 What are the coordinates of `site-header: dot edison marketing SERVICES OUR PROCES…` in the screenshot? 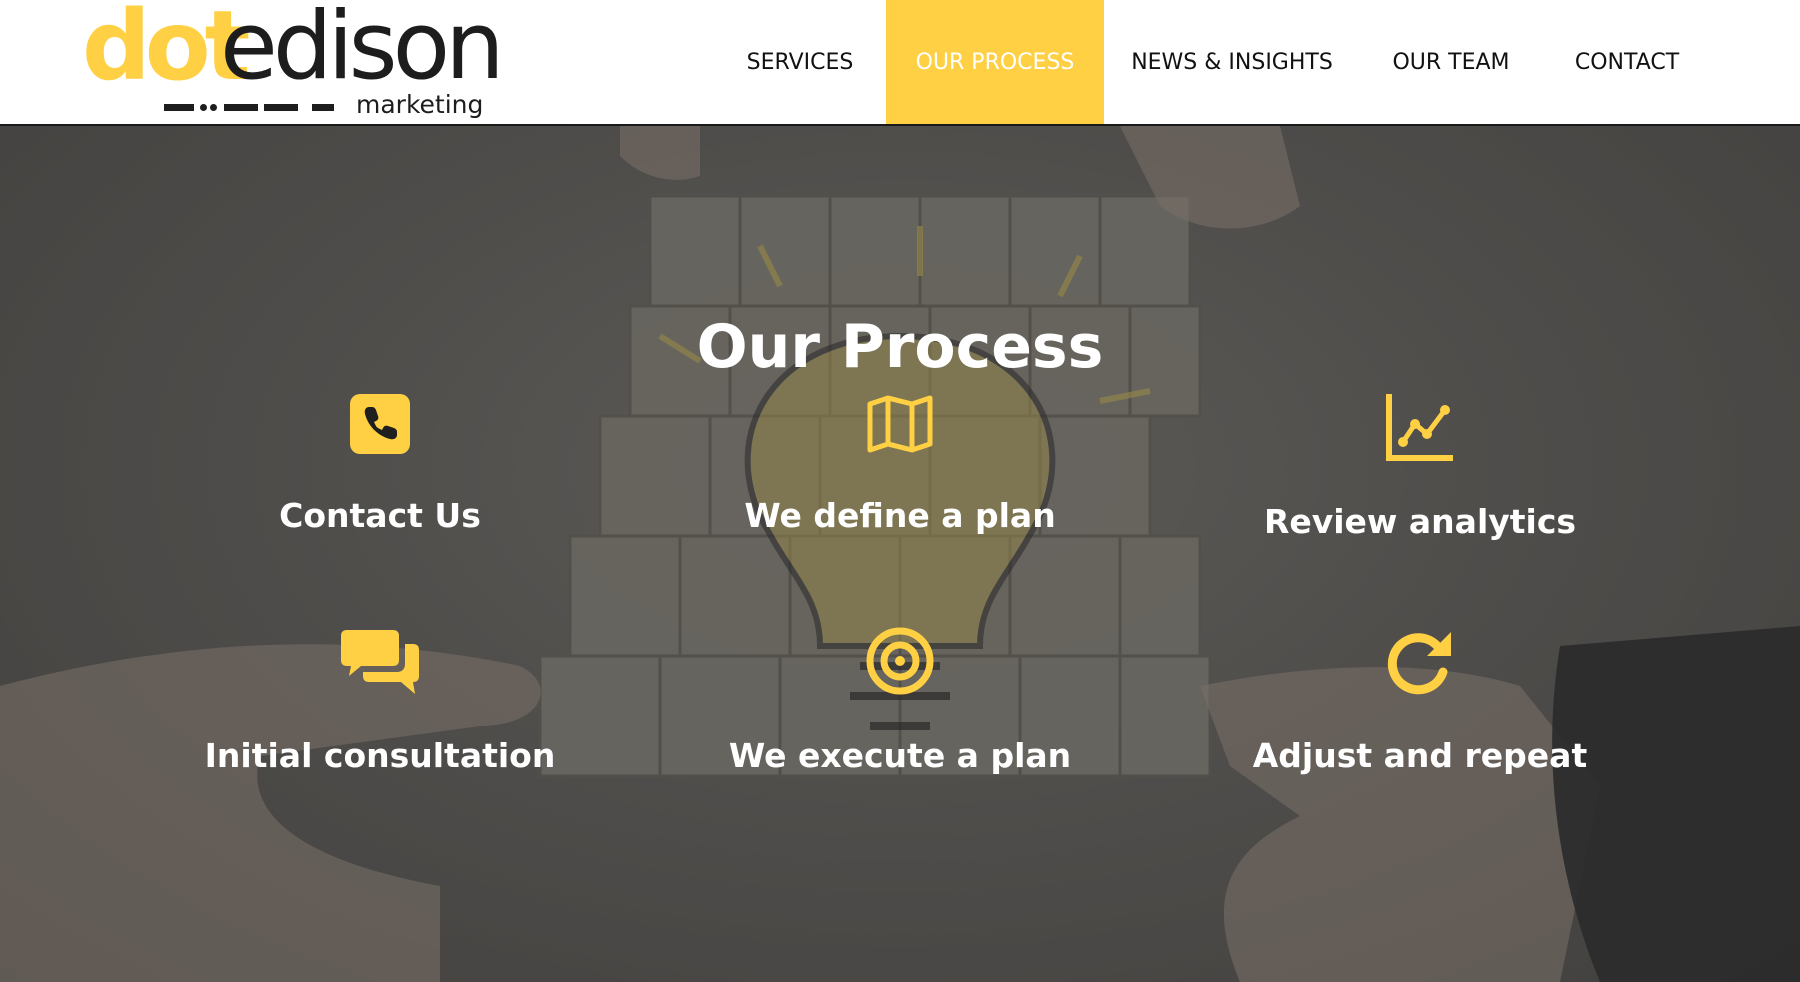 It's located at (900, 63).